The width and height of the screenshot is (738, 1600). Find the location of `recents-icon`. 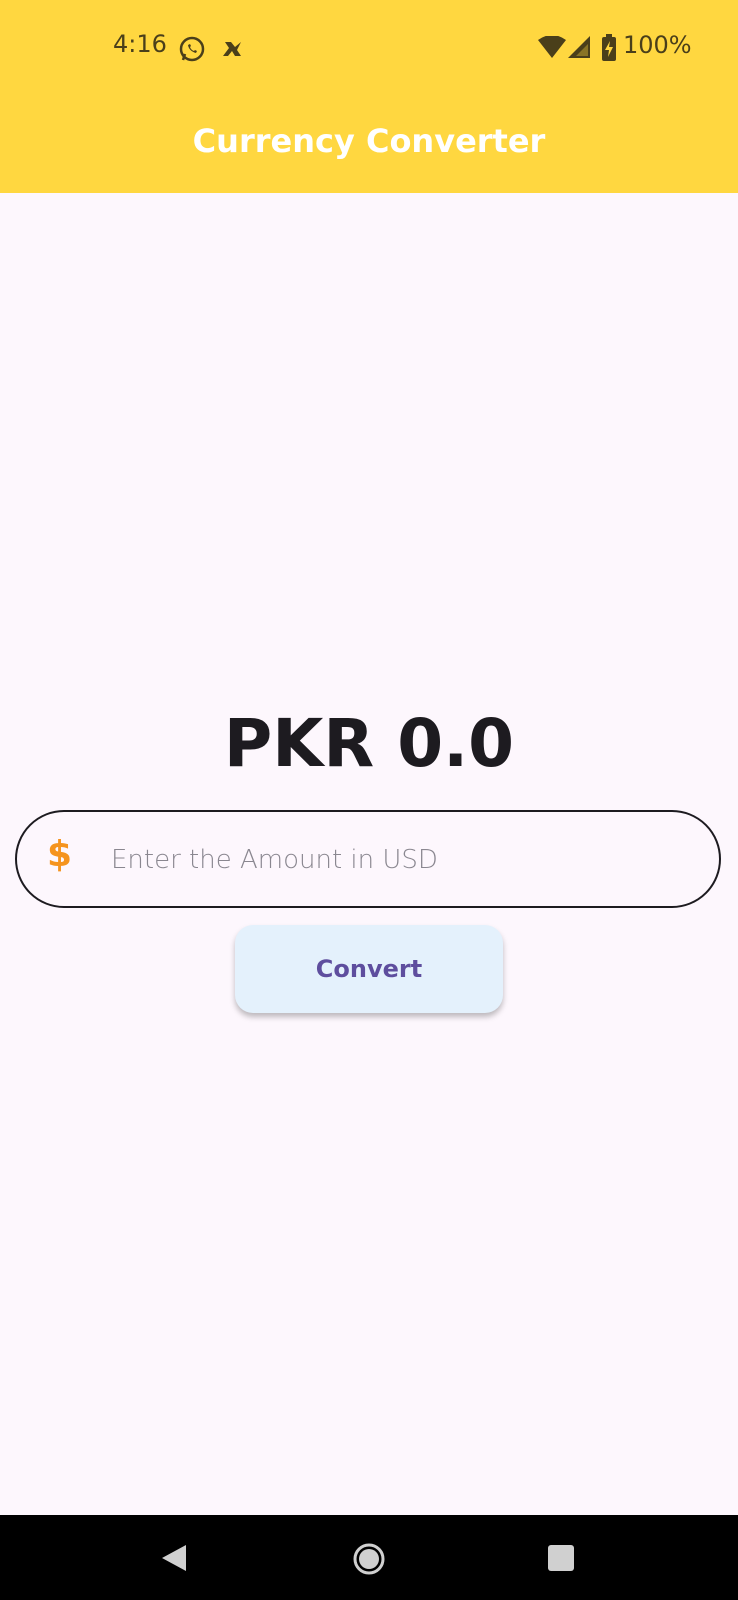

recents-icon is located at coordinates (561, 1558).